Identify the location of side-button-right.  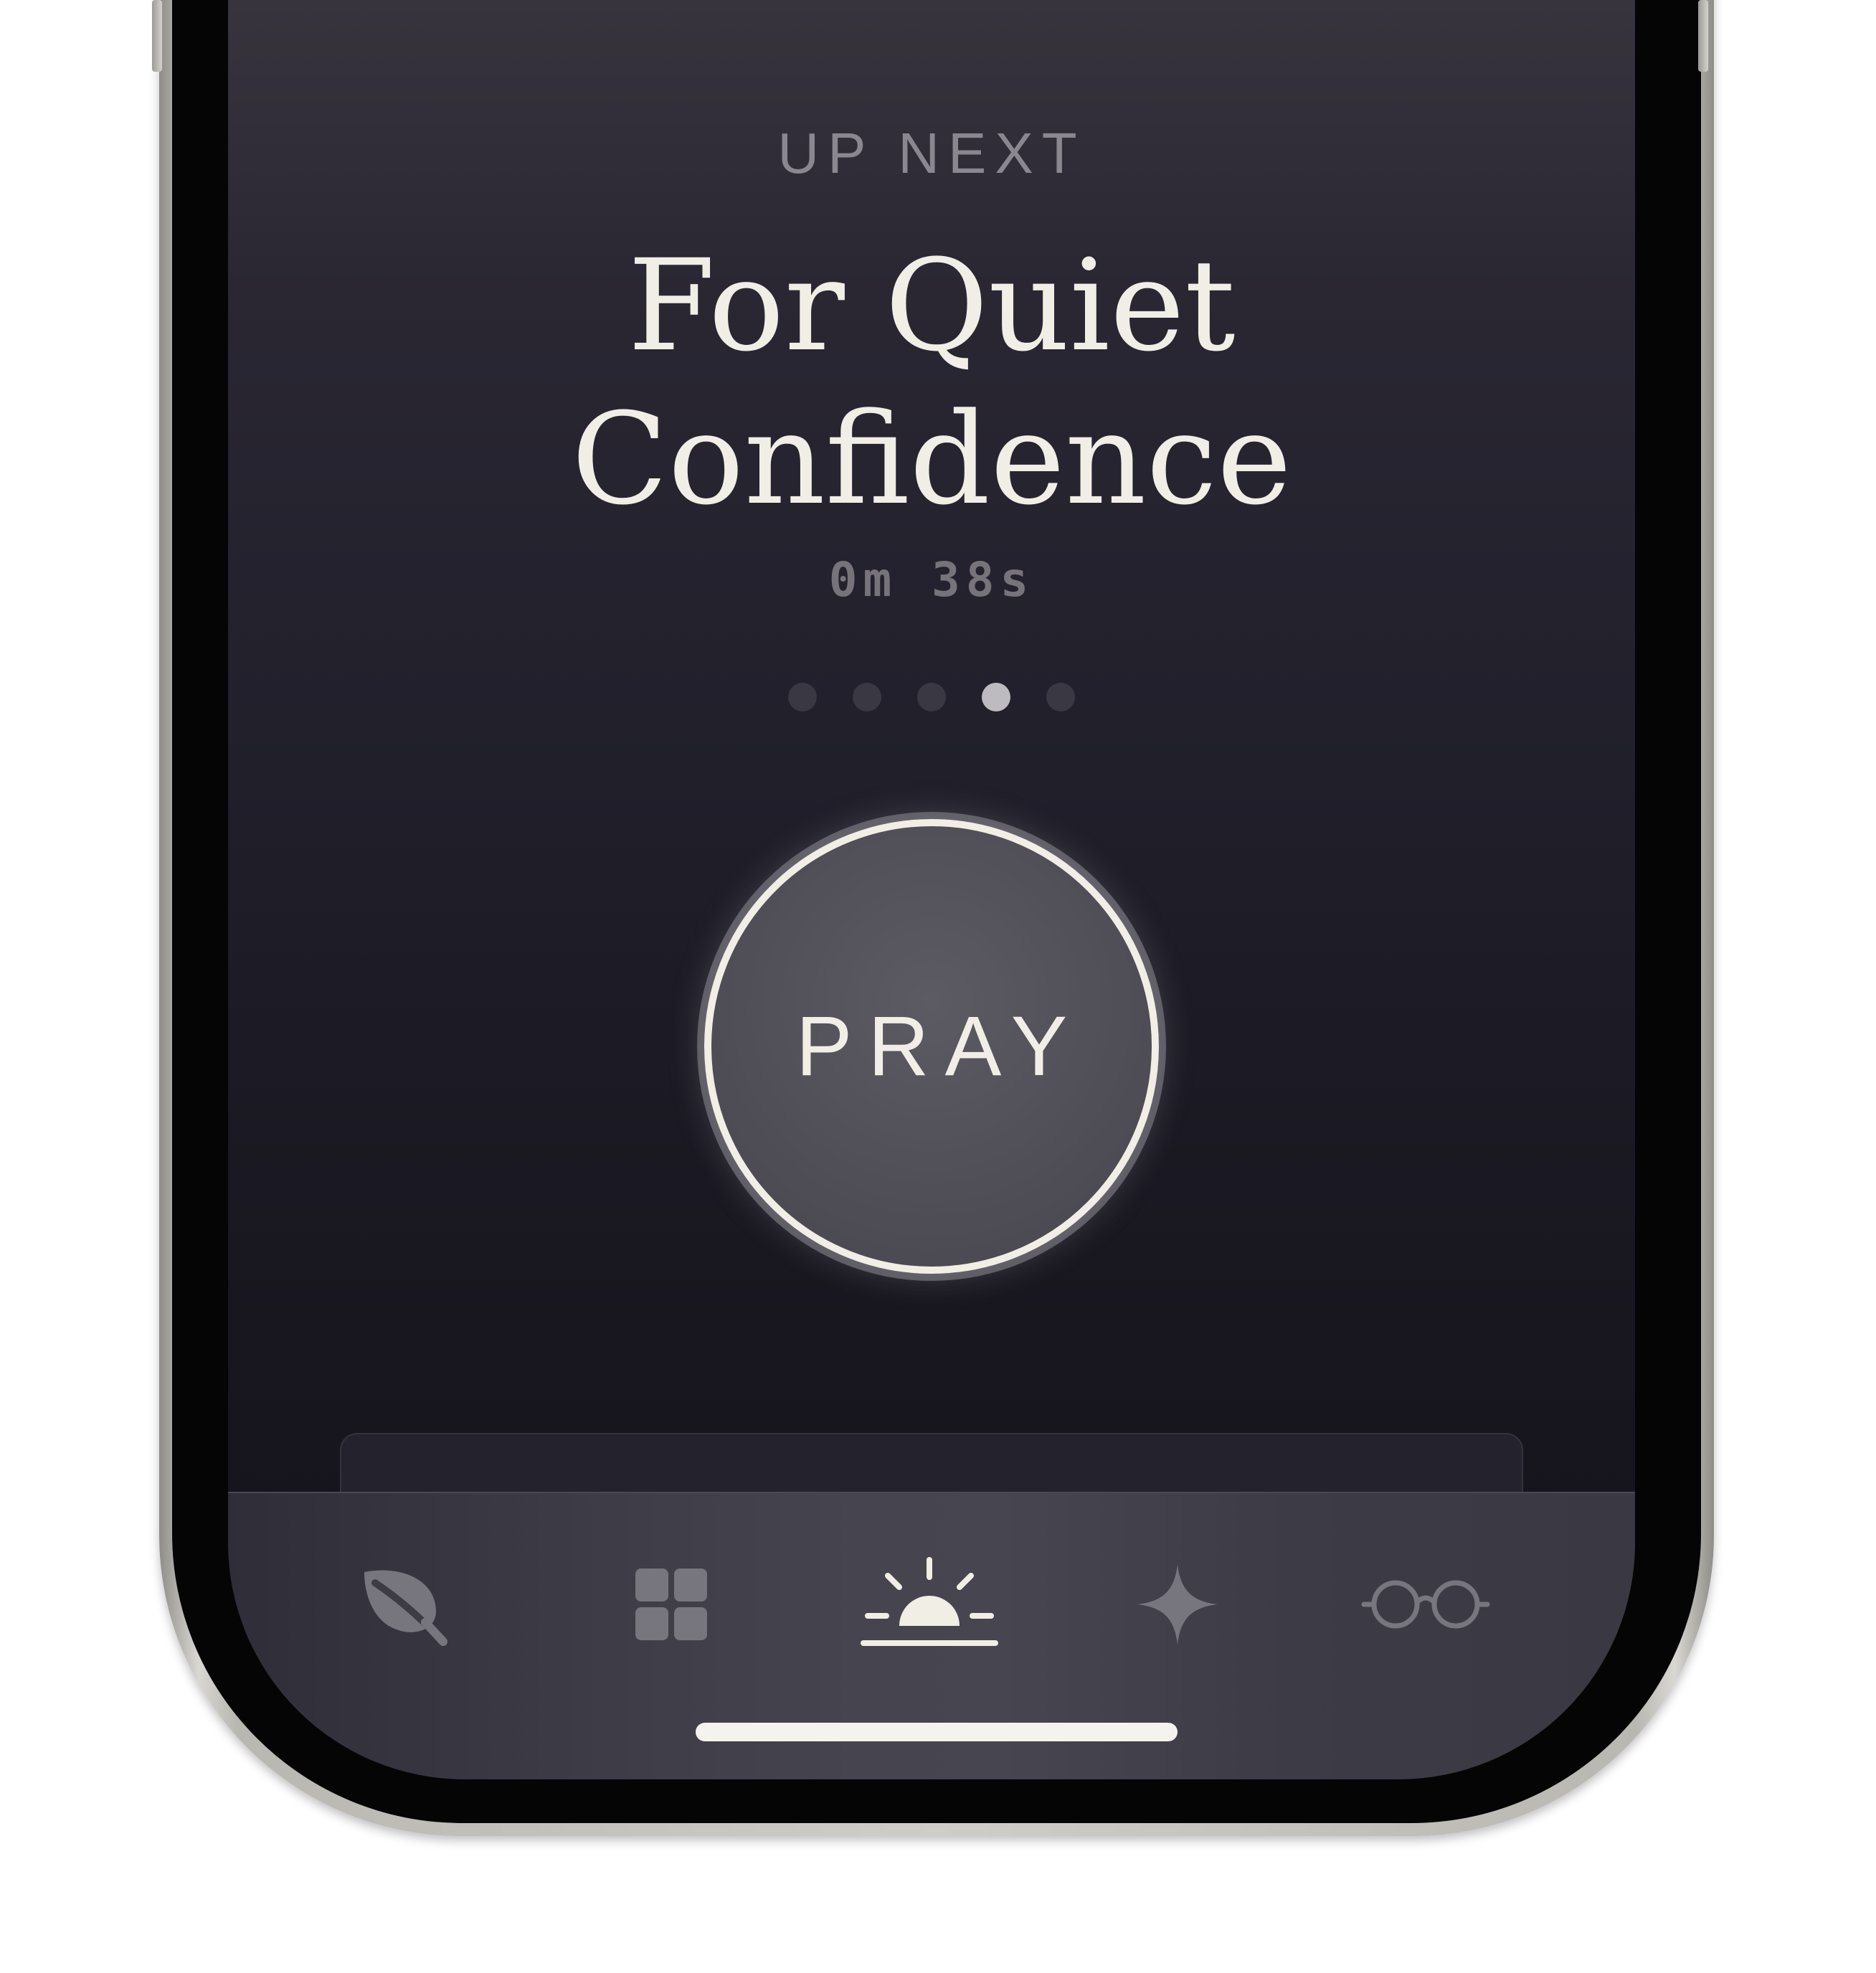
(1703, 36).